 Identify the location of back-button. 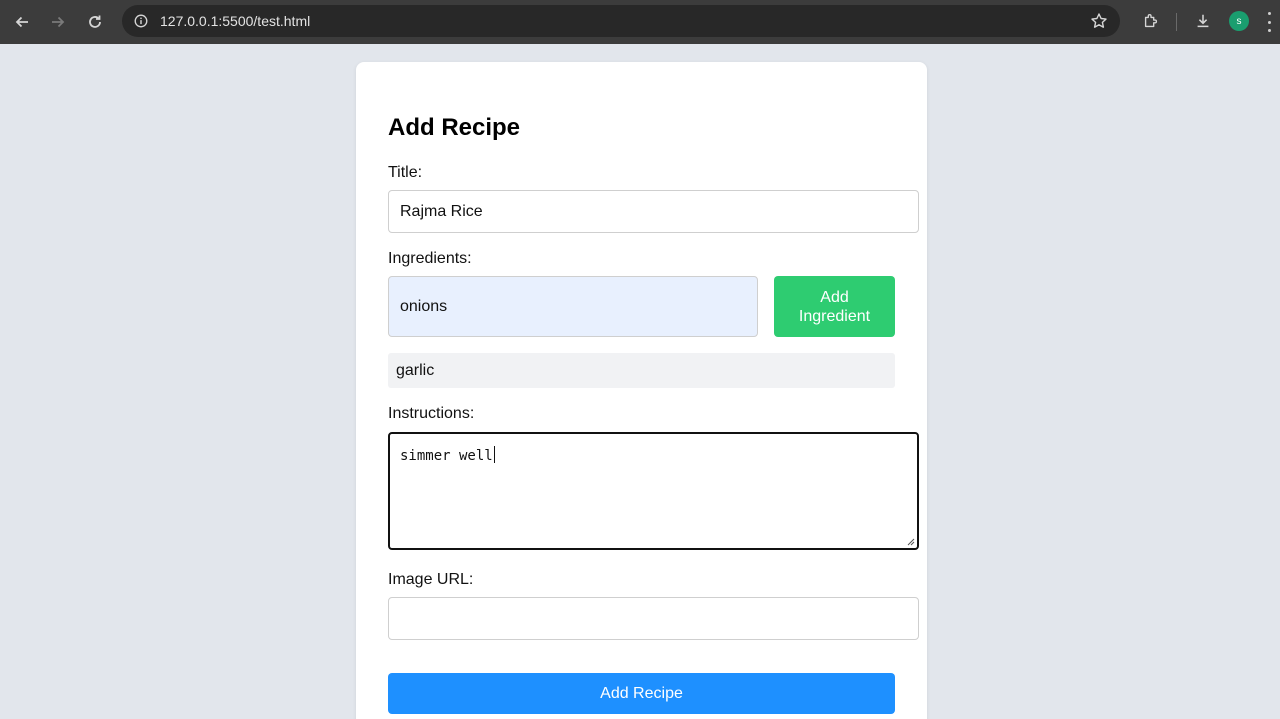
(22, 22).